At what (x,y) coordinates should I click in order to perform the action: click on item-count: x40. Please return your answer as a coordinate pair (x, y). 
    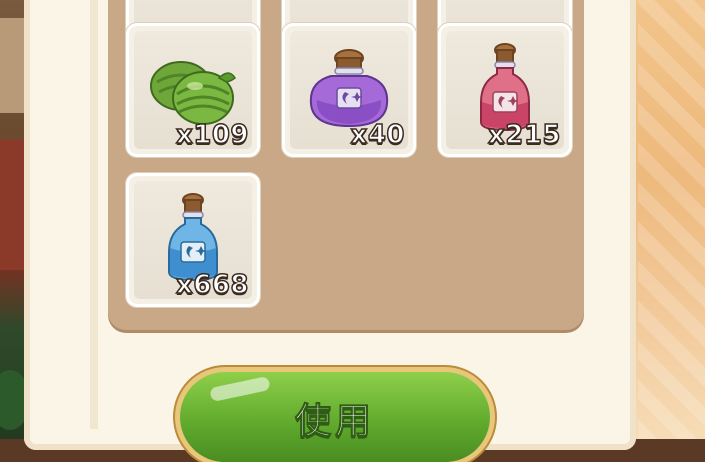
    Looking at the image, I should click on (377, 135).